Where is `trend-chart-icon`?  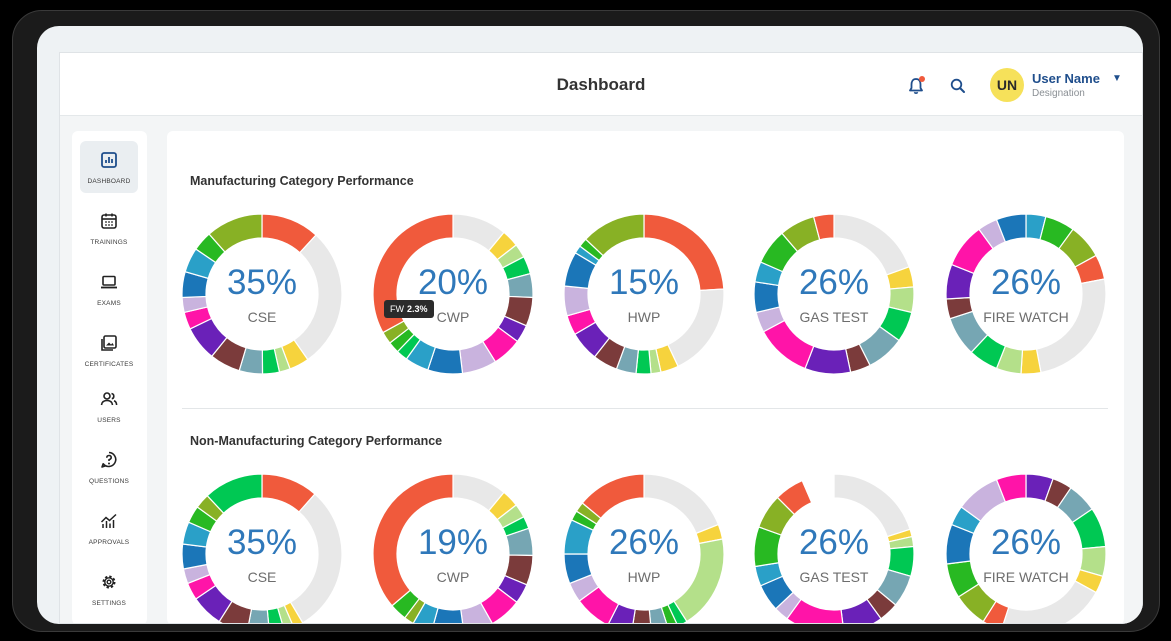 trend-chart-icon is located at coordinates (108, 520).